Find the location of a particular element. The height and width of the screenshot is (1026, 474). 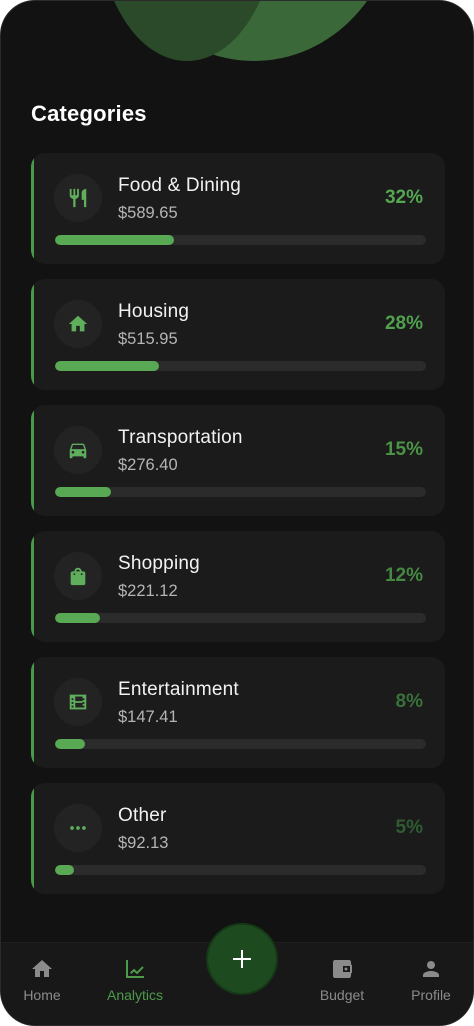

shopping-bag-icon is located at coordinates (78, 576).